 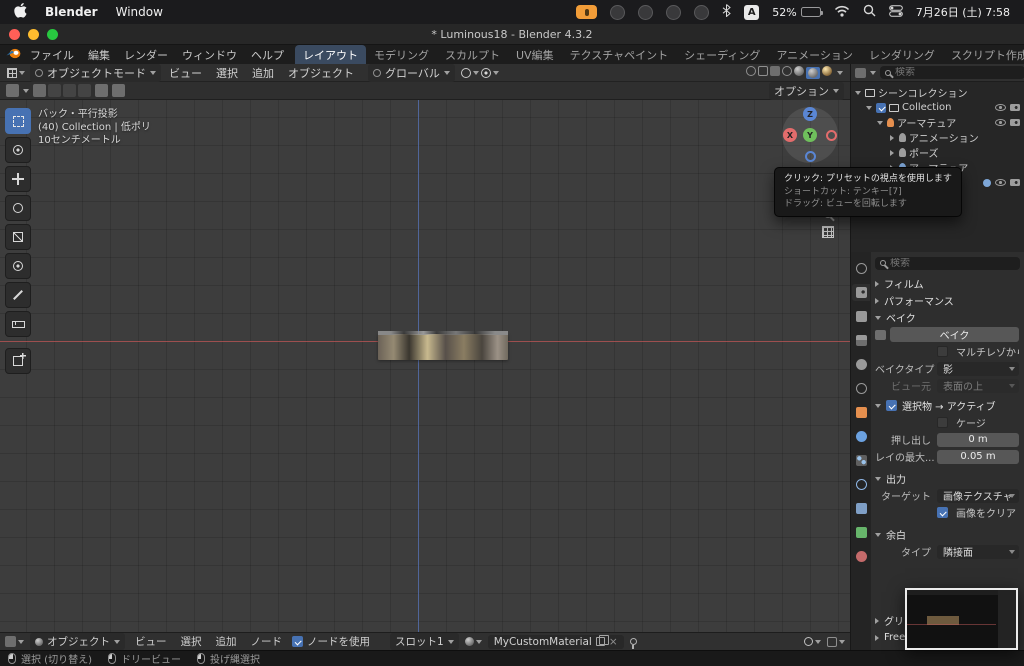 I want to click on gizmo-y-axis: Y, so click(x=810, y=135).